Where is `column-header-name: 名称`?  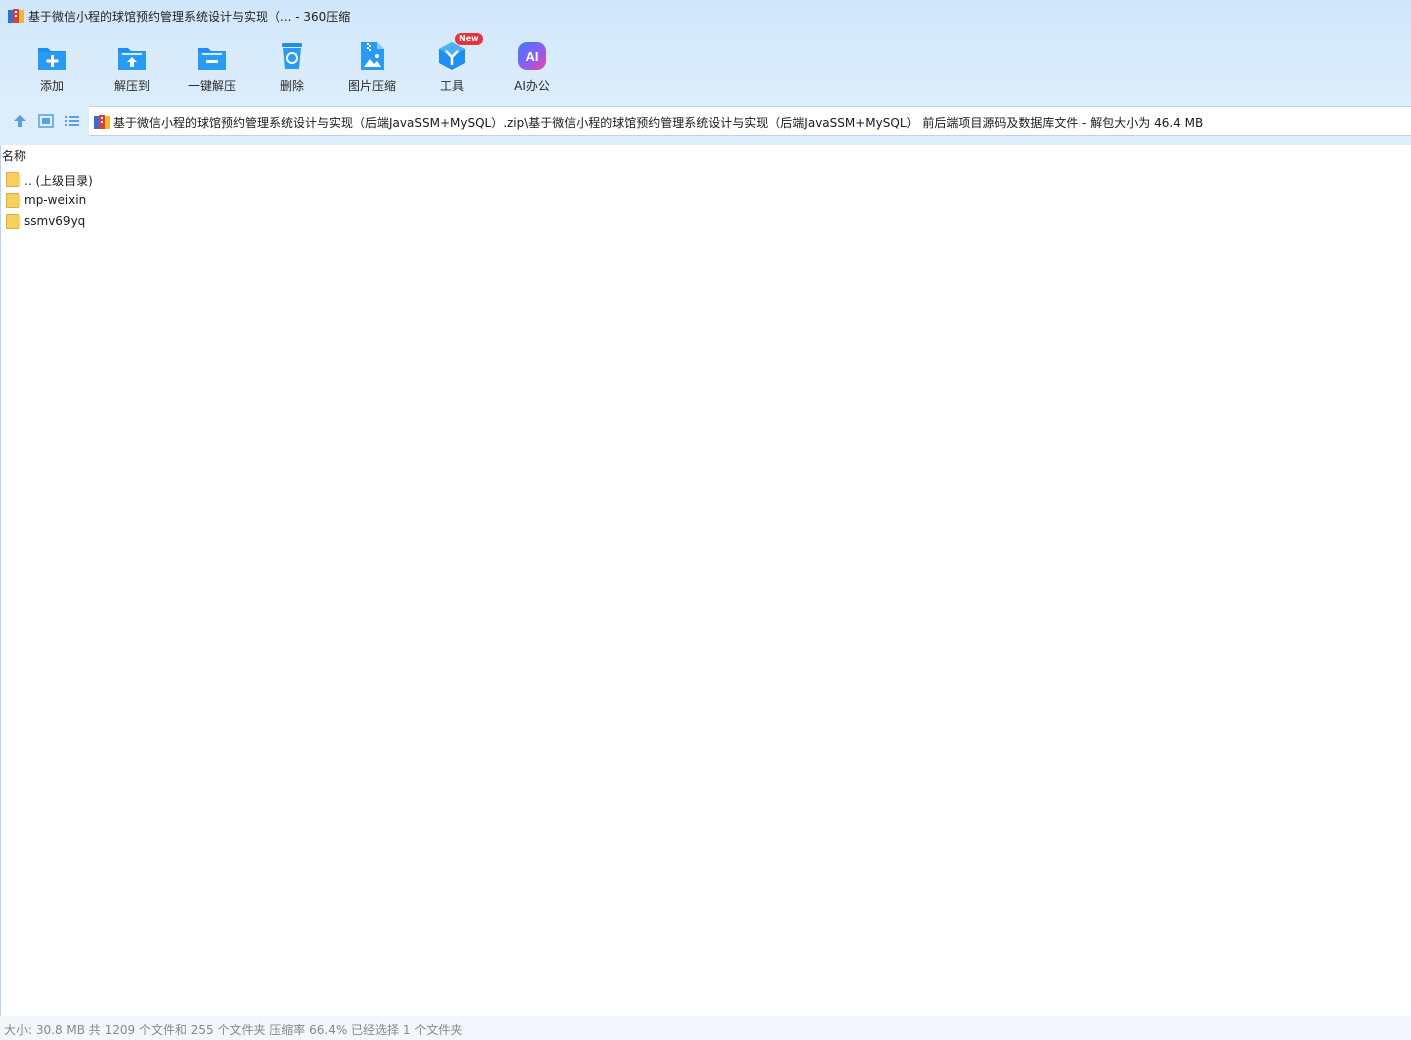 column-header-name: 名称 is located at coordinates (14, 155).